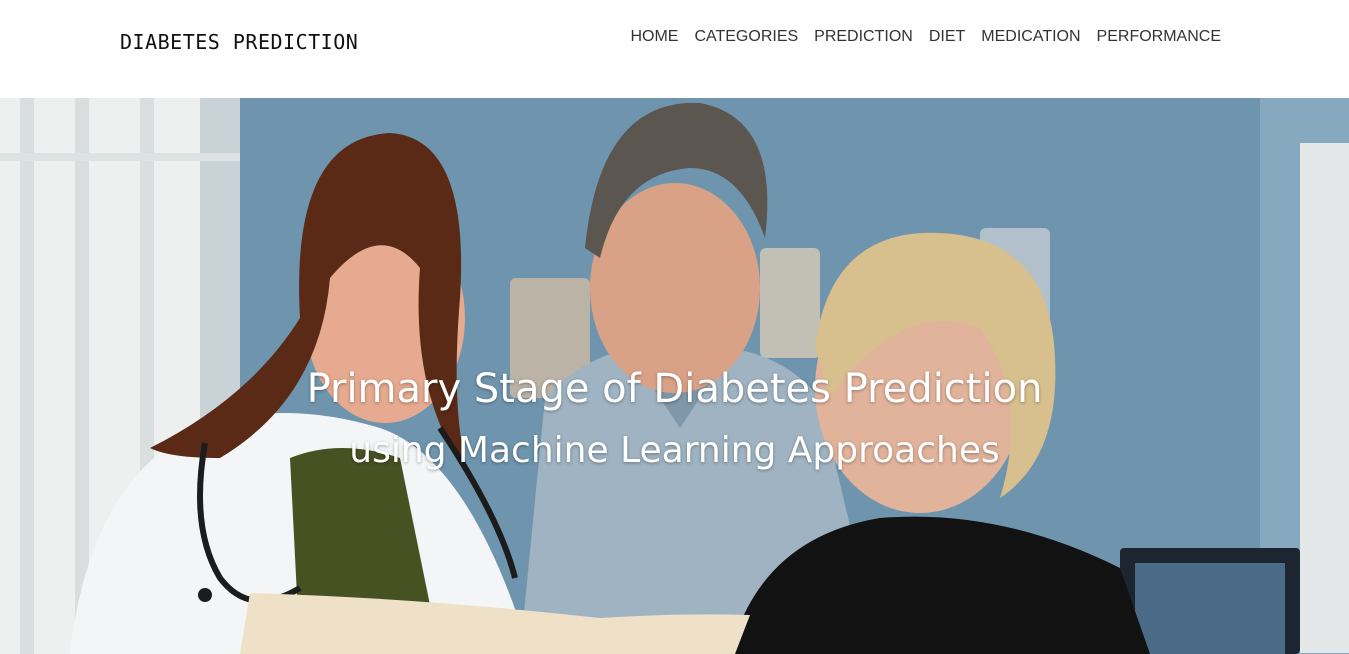  Describe the element at coordinates (1159, 37) in the screenshot. I see `nav-performance: PERFORMANCE` at that location.